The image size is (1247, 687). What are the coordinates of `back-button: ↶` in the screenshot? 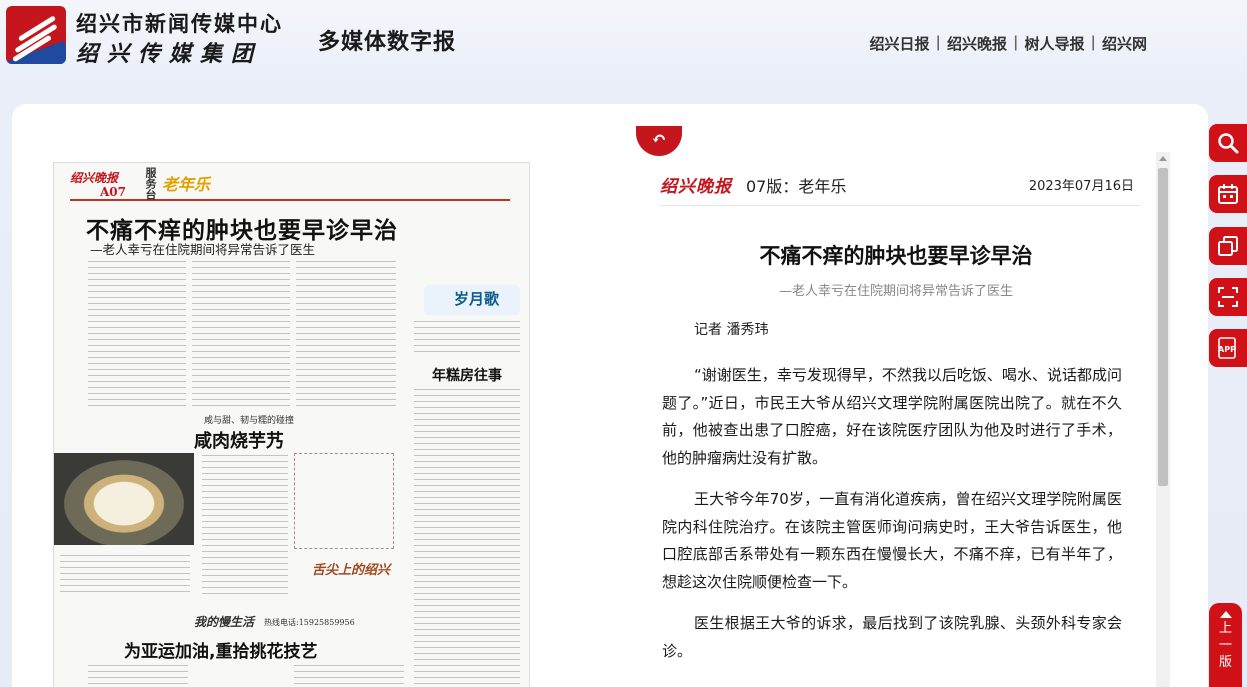 It's located at (659, 141).